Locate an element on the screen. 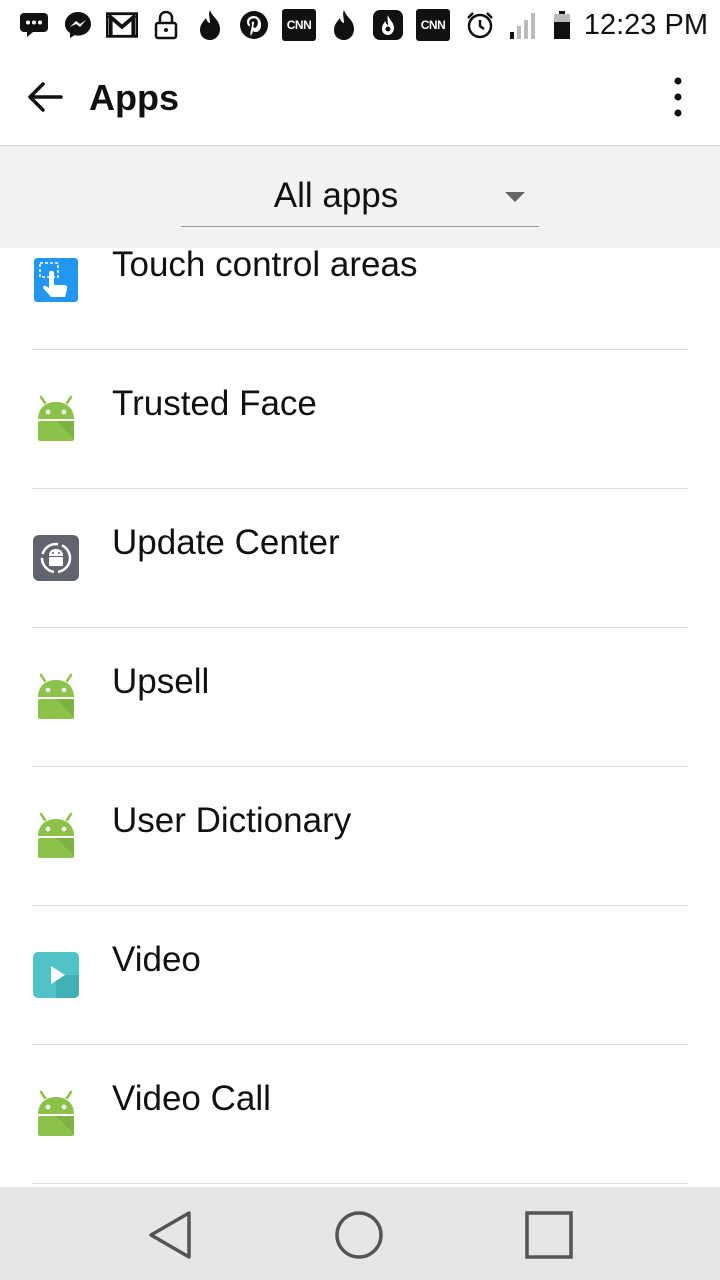 The height and width of the screenshot is (1280, 720). triangle-back-icon is located at coordinates (170, 1235).